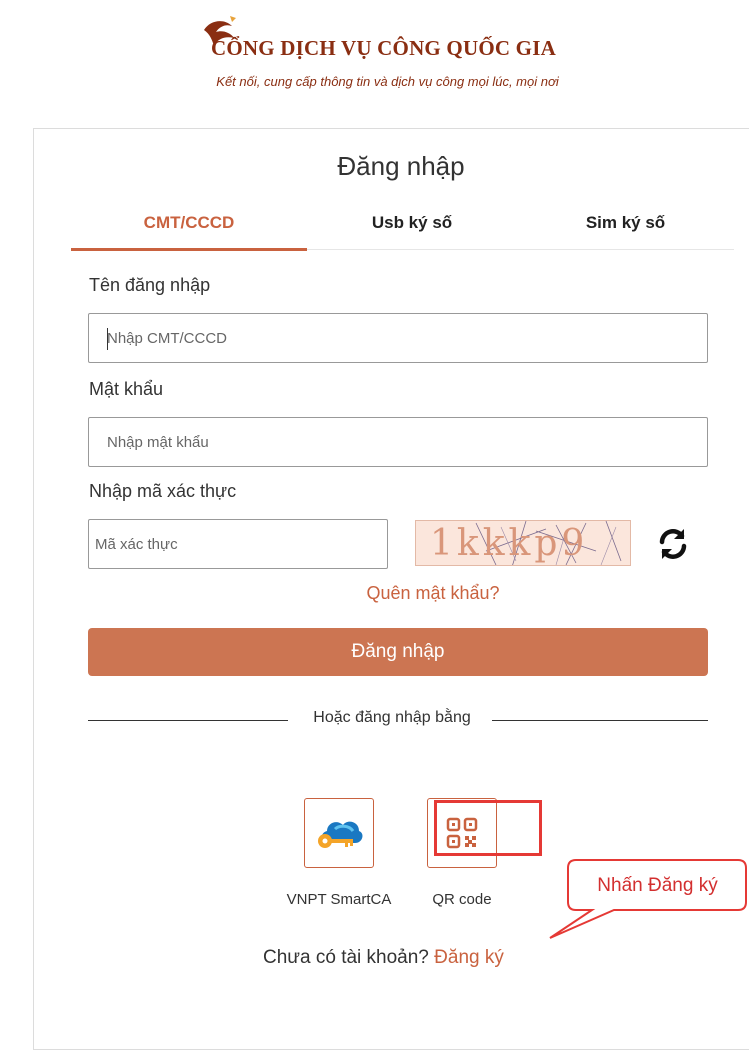 This screenshot has height=1050, width=749. I want to click on refresh-captcha-icon, so click(673, 544).